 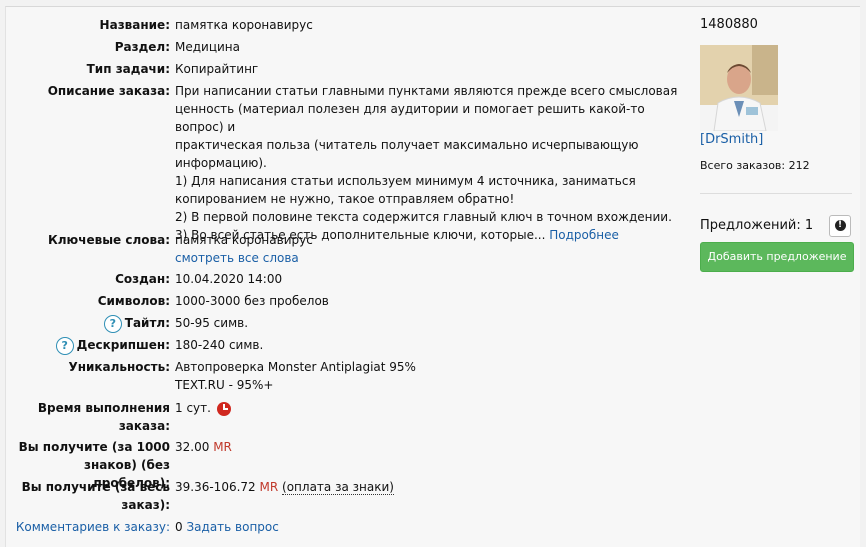 What do you see at coordinates (128, 69) in the screenshot?
I see `type-label: Тип задачи:` at bounding box center [128, 69].